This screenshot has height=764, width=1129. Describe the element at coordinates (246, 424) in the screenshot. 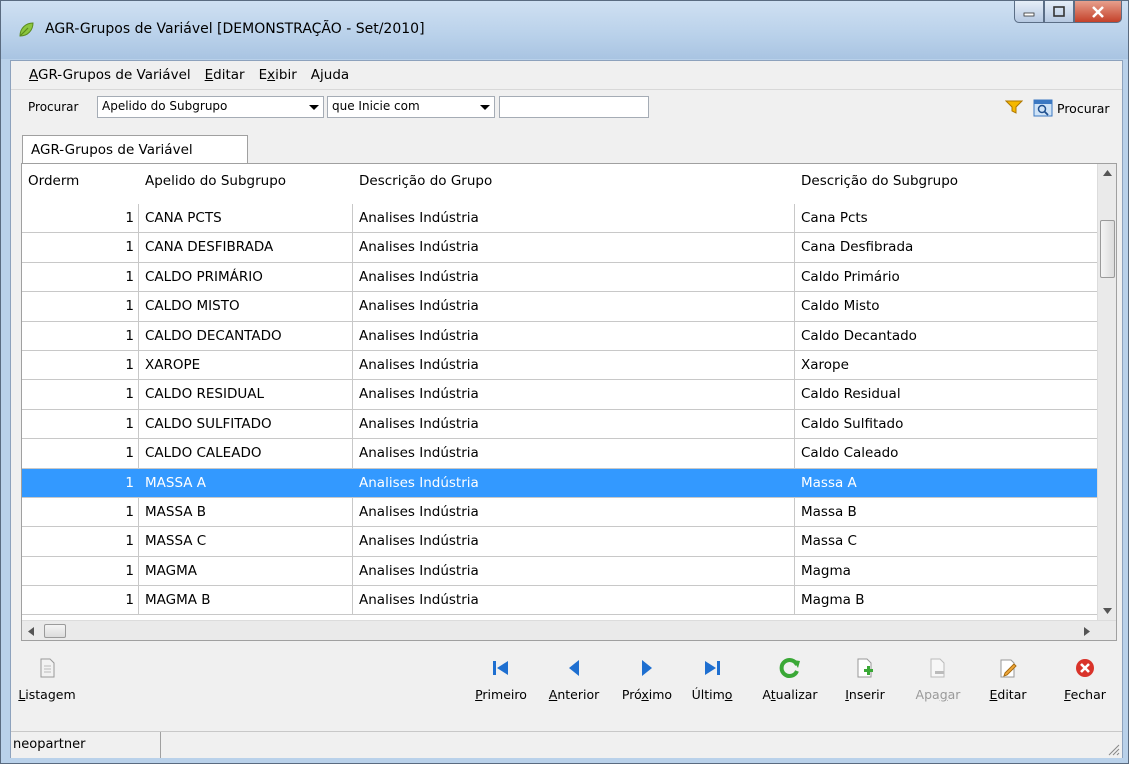

I see `cell-apelido: CALDO SULFITADO` at that location.